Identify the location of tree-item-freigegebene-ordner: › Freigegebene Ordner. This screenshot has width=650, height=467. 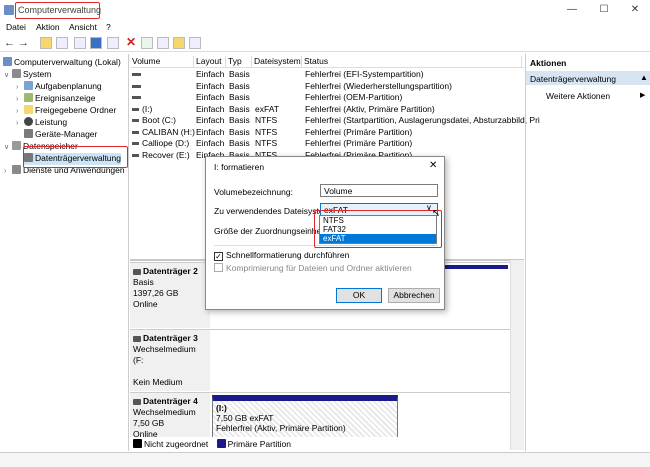
(66, 111).